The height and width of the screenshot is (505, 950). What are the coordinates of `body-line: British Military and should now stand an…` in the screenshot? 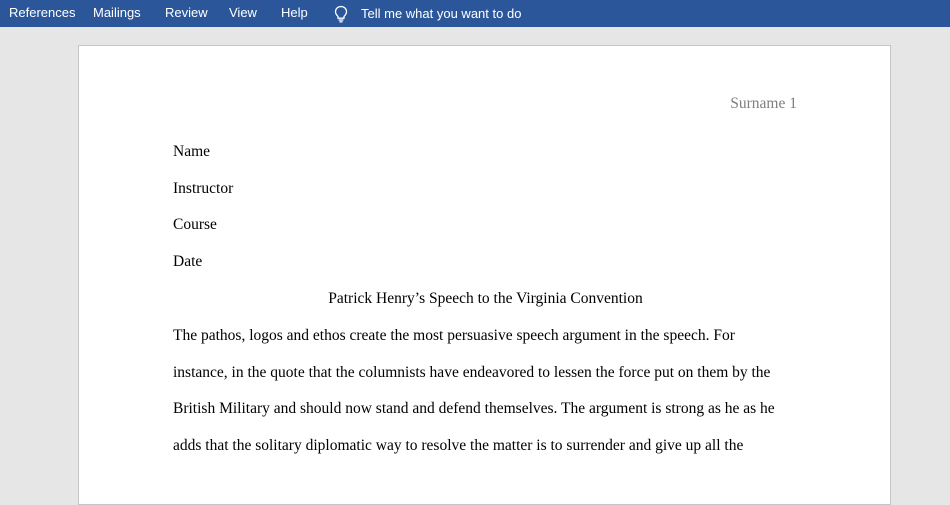 It's located at (474, 408).